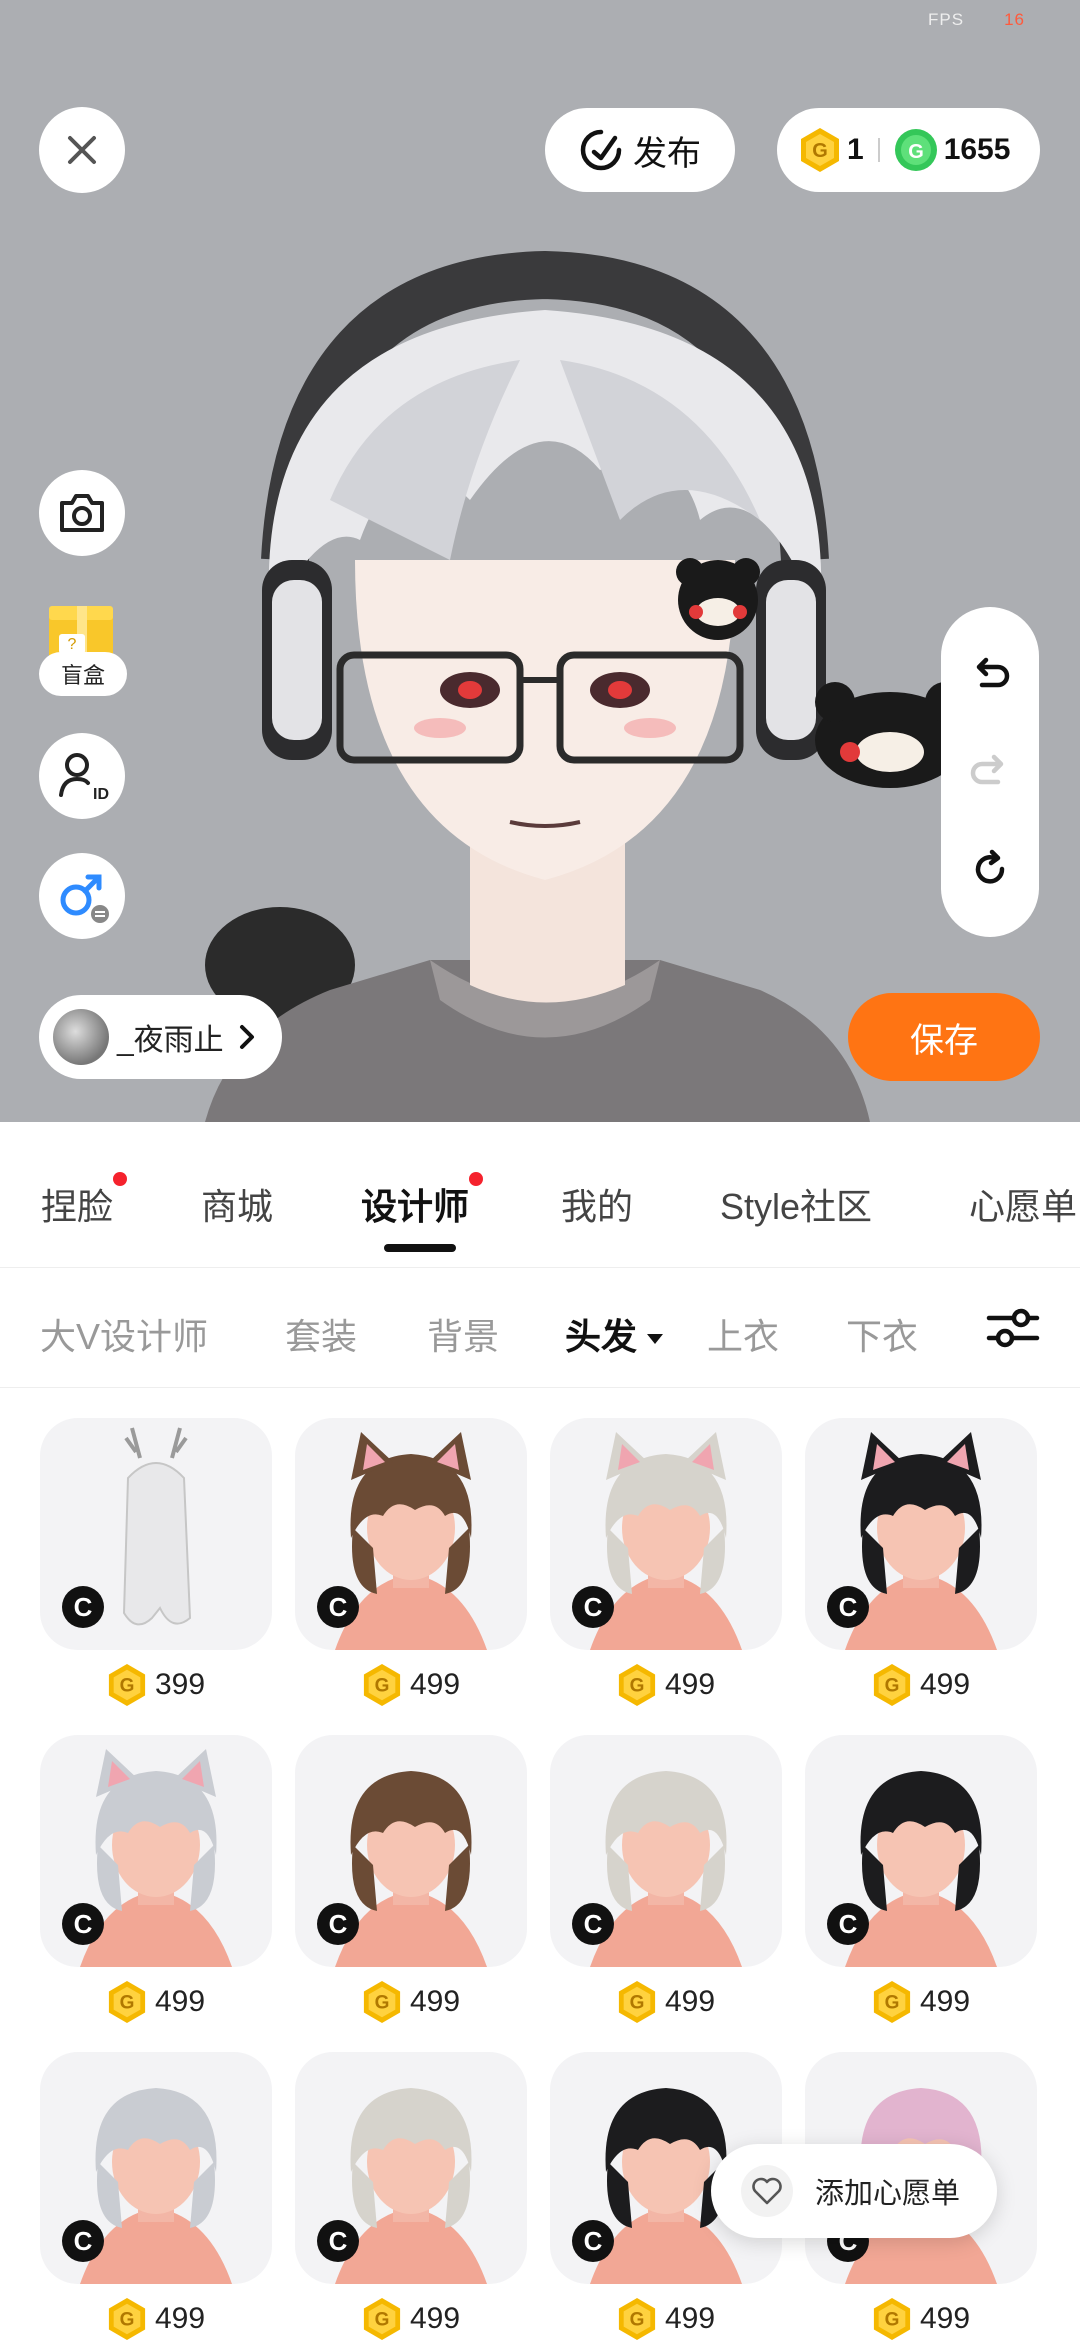  I want to click on tab-wishlist-label: 心愿单, so click(1023, 1206).